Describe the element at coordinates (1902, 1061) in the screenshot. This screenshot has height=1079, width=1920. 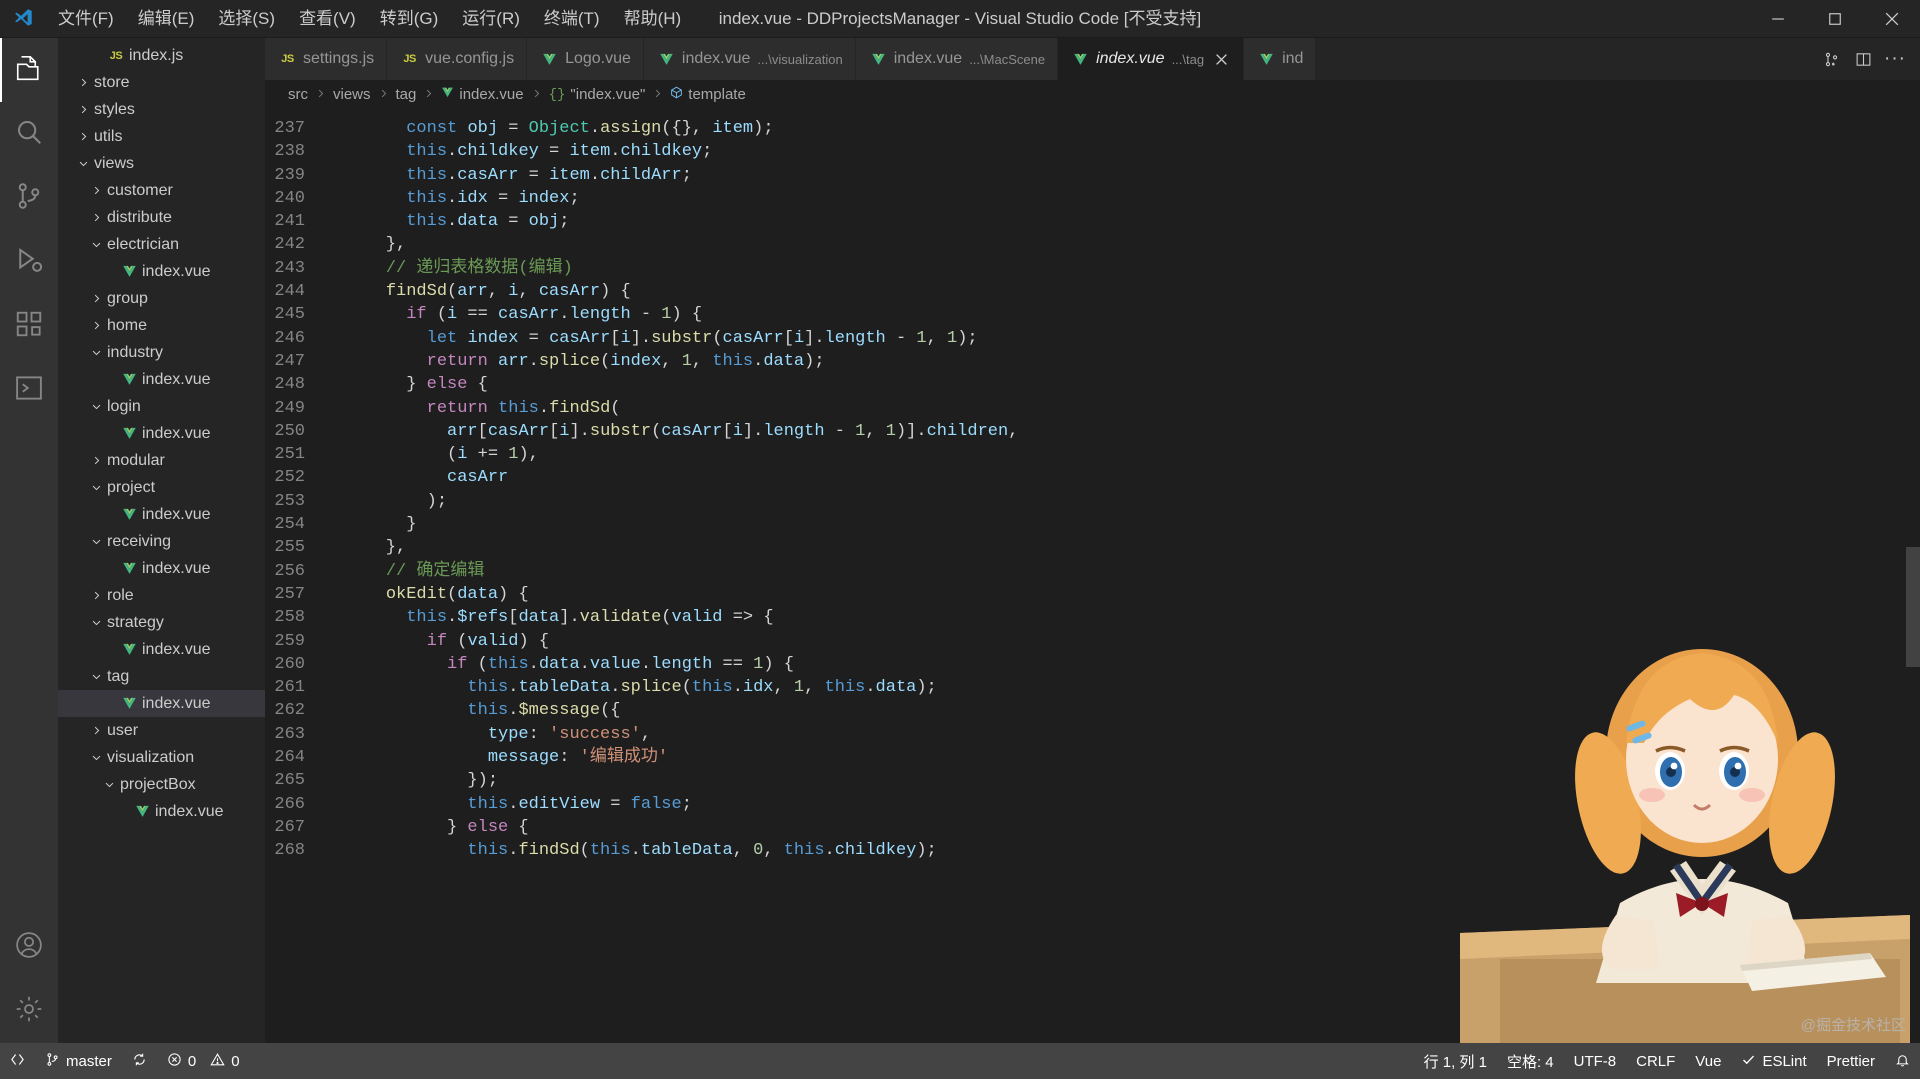
I see `status-notifications` at that location.